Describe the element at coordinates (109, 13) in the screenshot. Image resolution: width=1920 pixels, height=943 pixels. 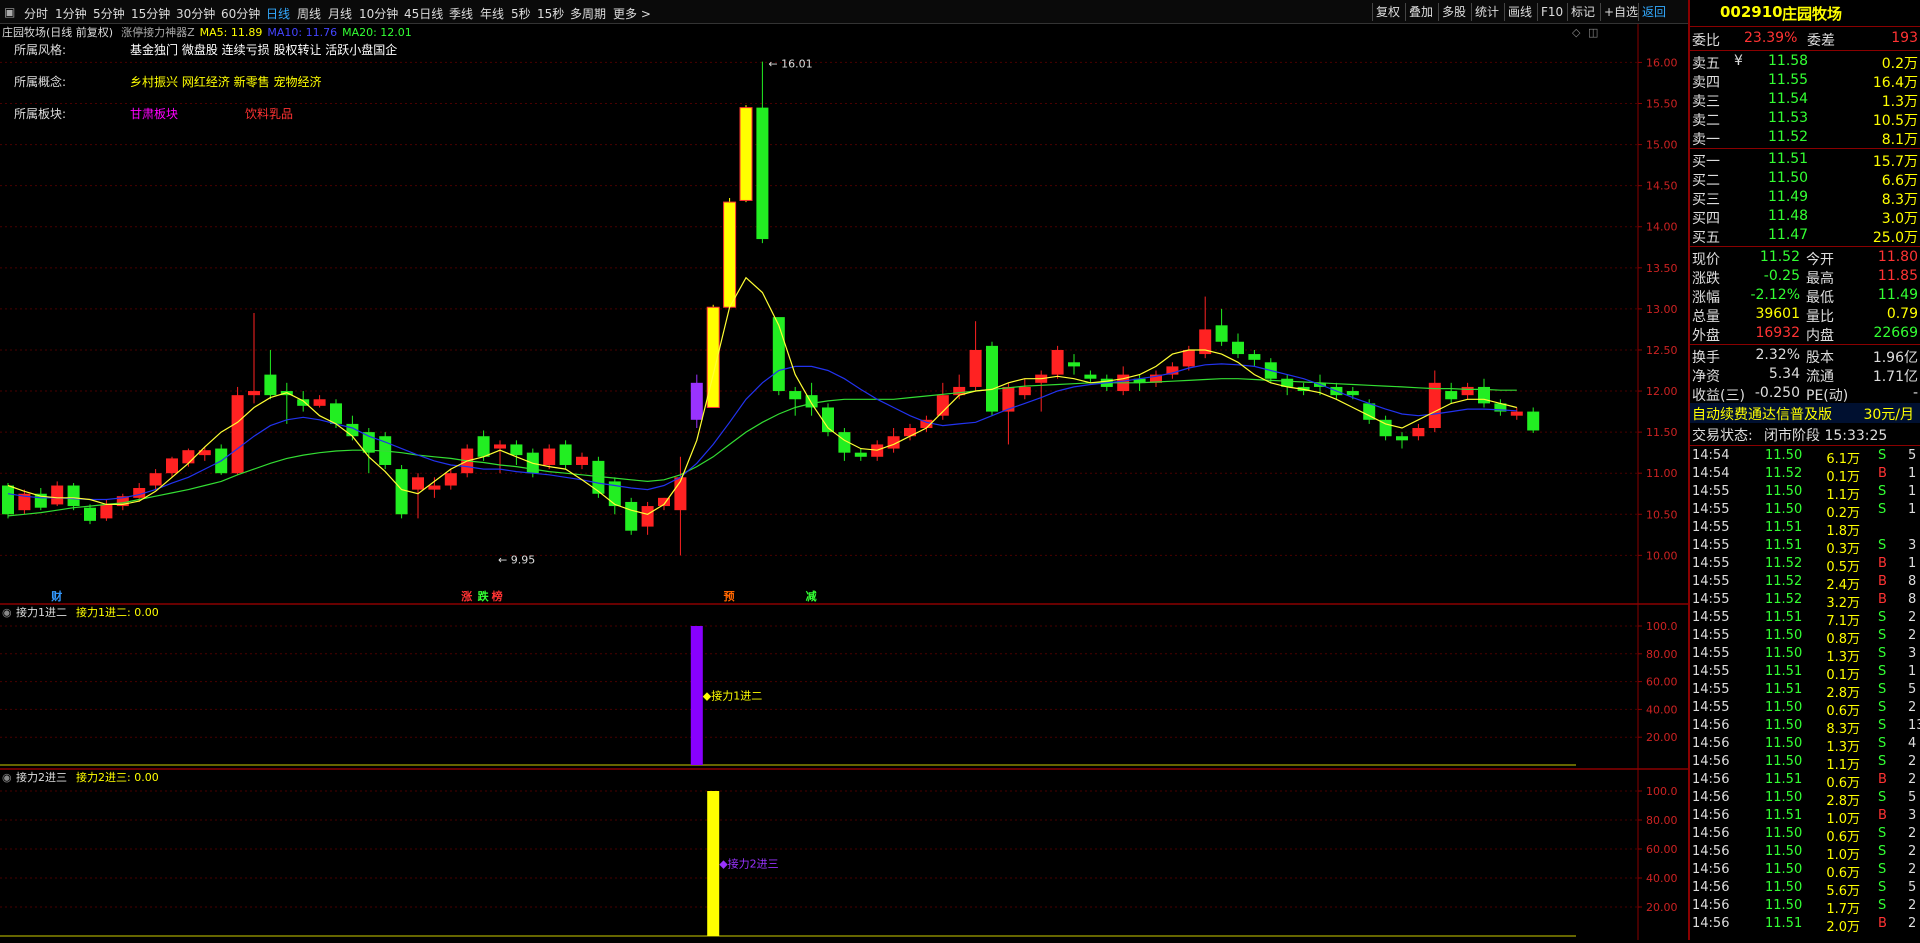
I see `period-tab: 5分钟` at that location.